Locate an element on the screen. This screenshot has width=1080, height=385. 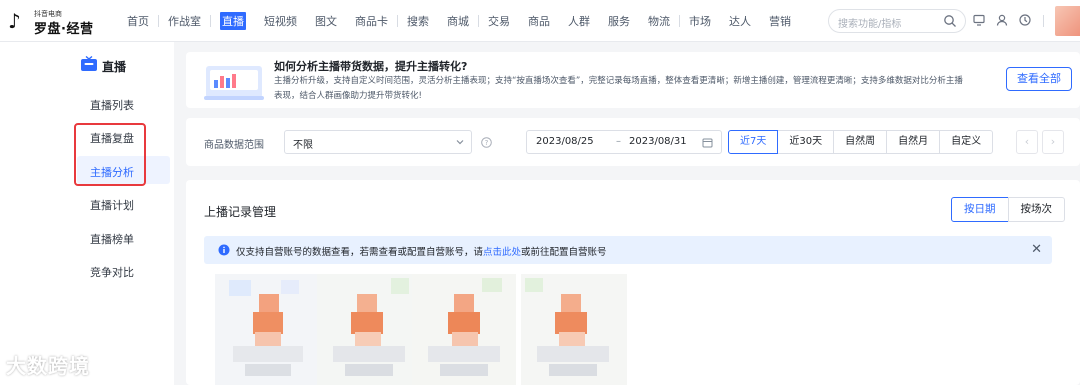
banner-title: 如何分析主播带货数据，提升主播转化? is located at coordinates (371, 66).